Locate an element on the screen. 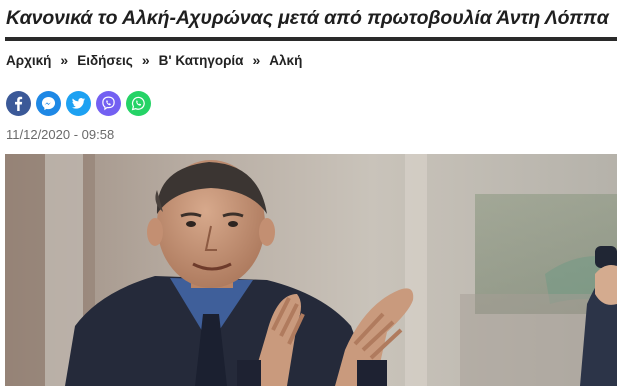 The height and width of the screenshot is (386, 621). breadcrumb: Αρχική » Ειδήσεις » Β' Κατηγορία » Αλκή is located at coordinates (154, 60).